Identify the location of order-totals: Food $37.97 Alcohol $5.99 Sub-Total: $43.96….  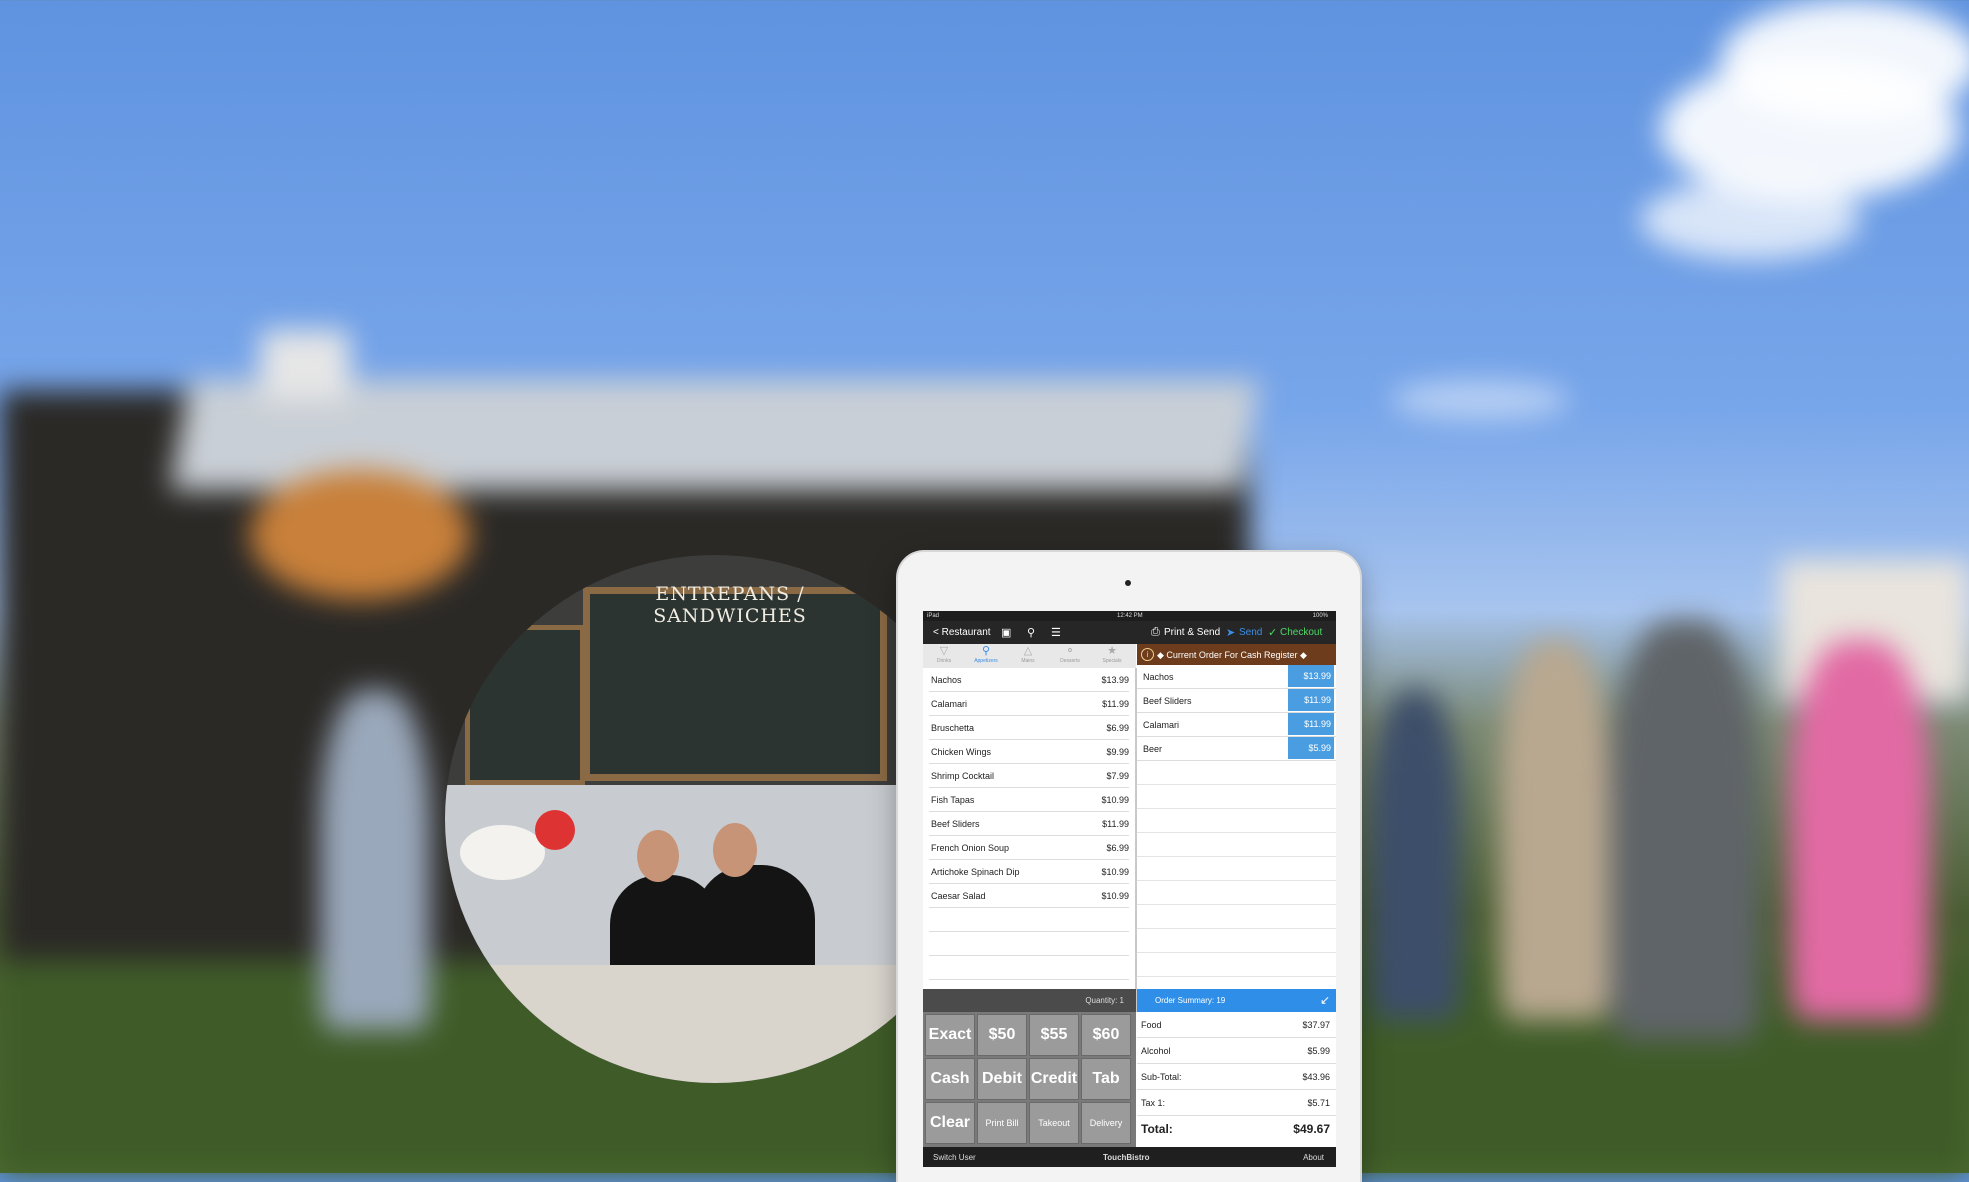
(1236, 1079).